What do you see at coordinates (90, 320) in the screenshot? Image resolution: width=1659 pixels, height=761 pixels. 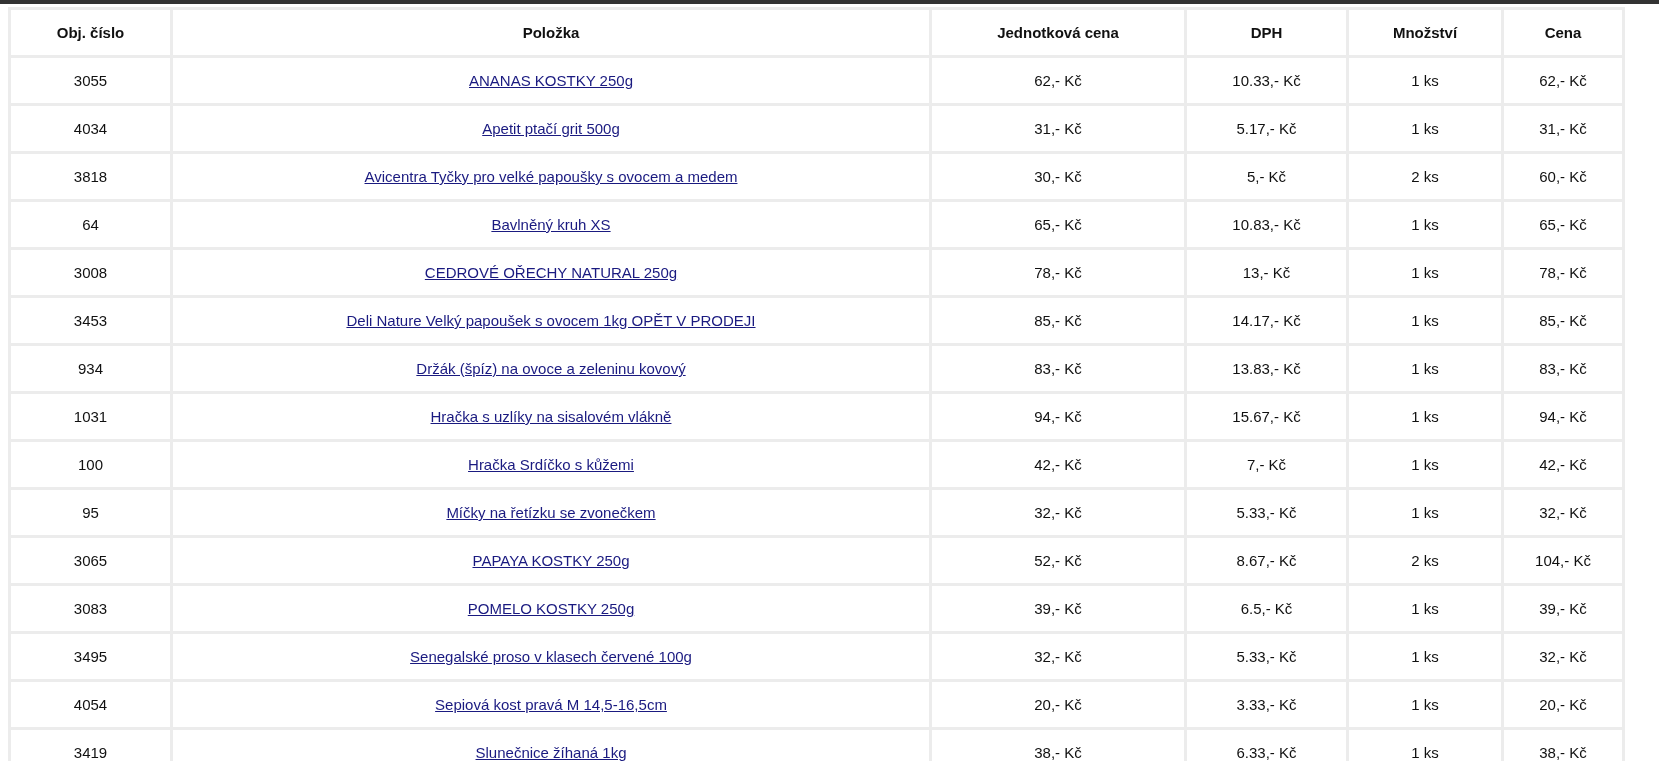 I see `table-cell: 3453` at bounding box center [90, 320].